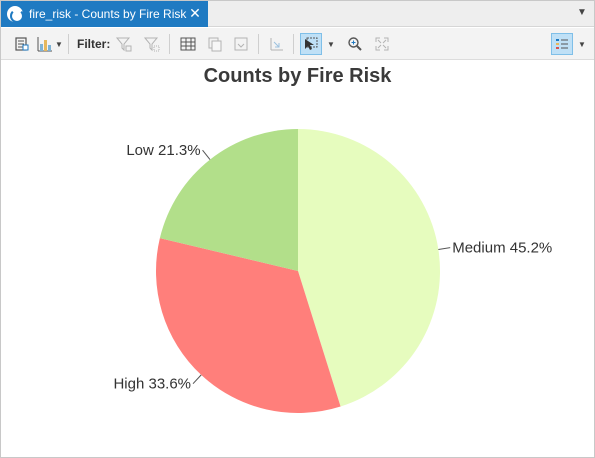  I want to click on filter-selection-icon, so click(124, 44).